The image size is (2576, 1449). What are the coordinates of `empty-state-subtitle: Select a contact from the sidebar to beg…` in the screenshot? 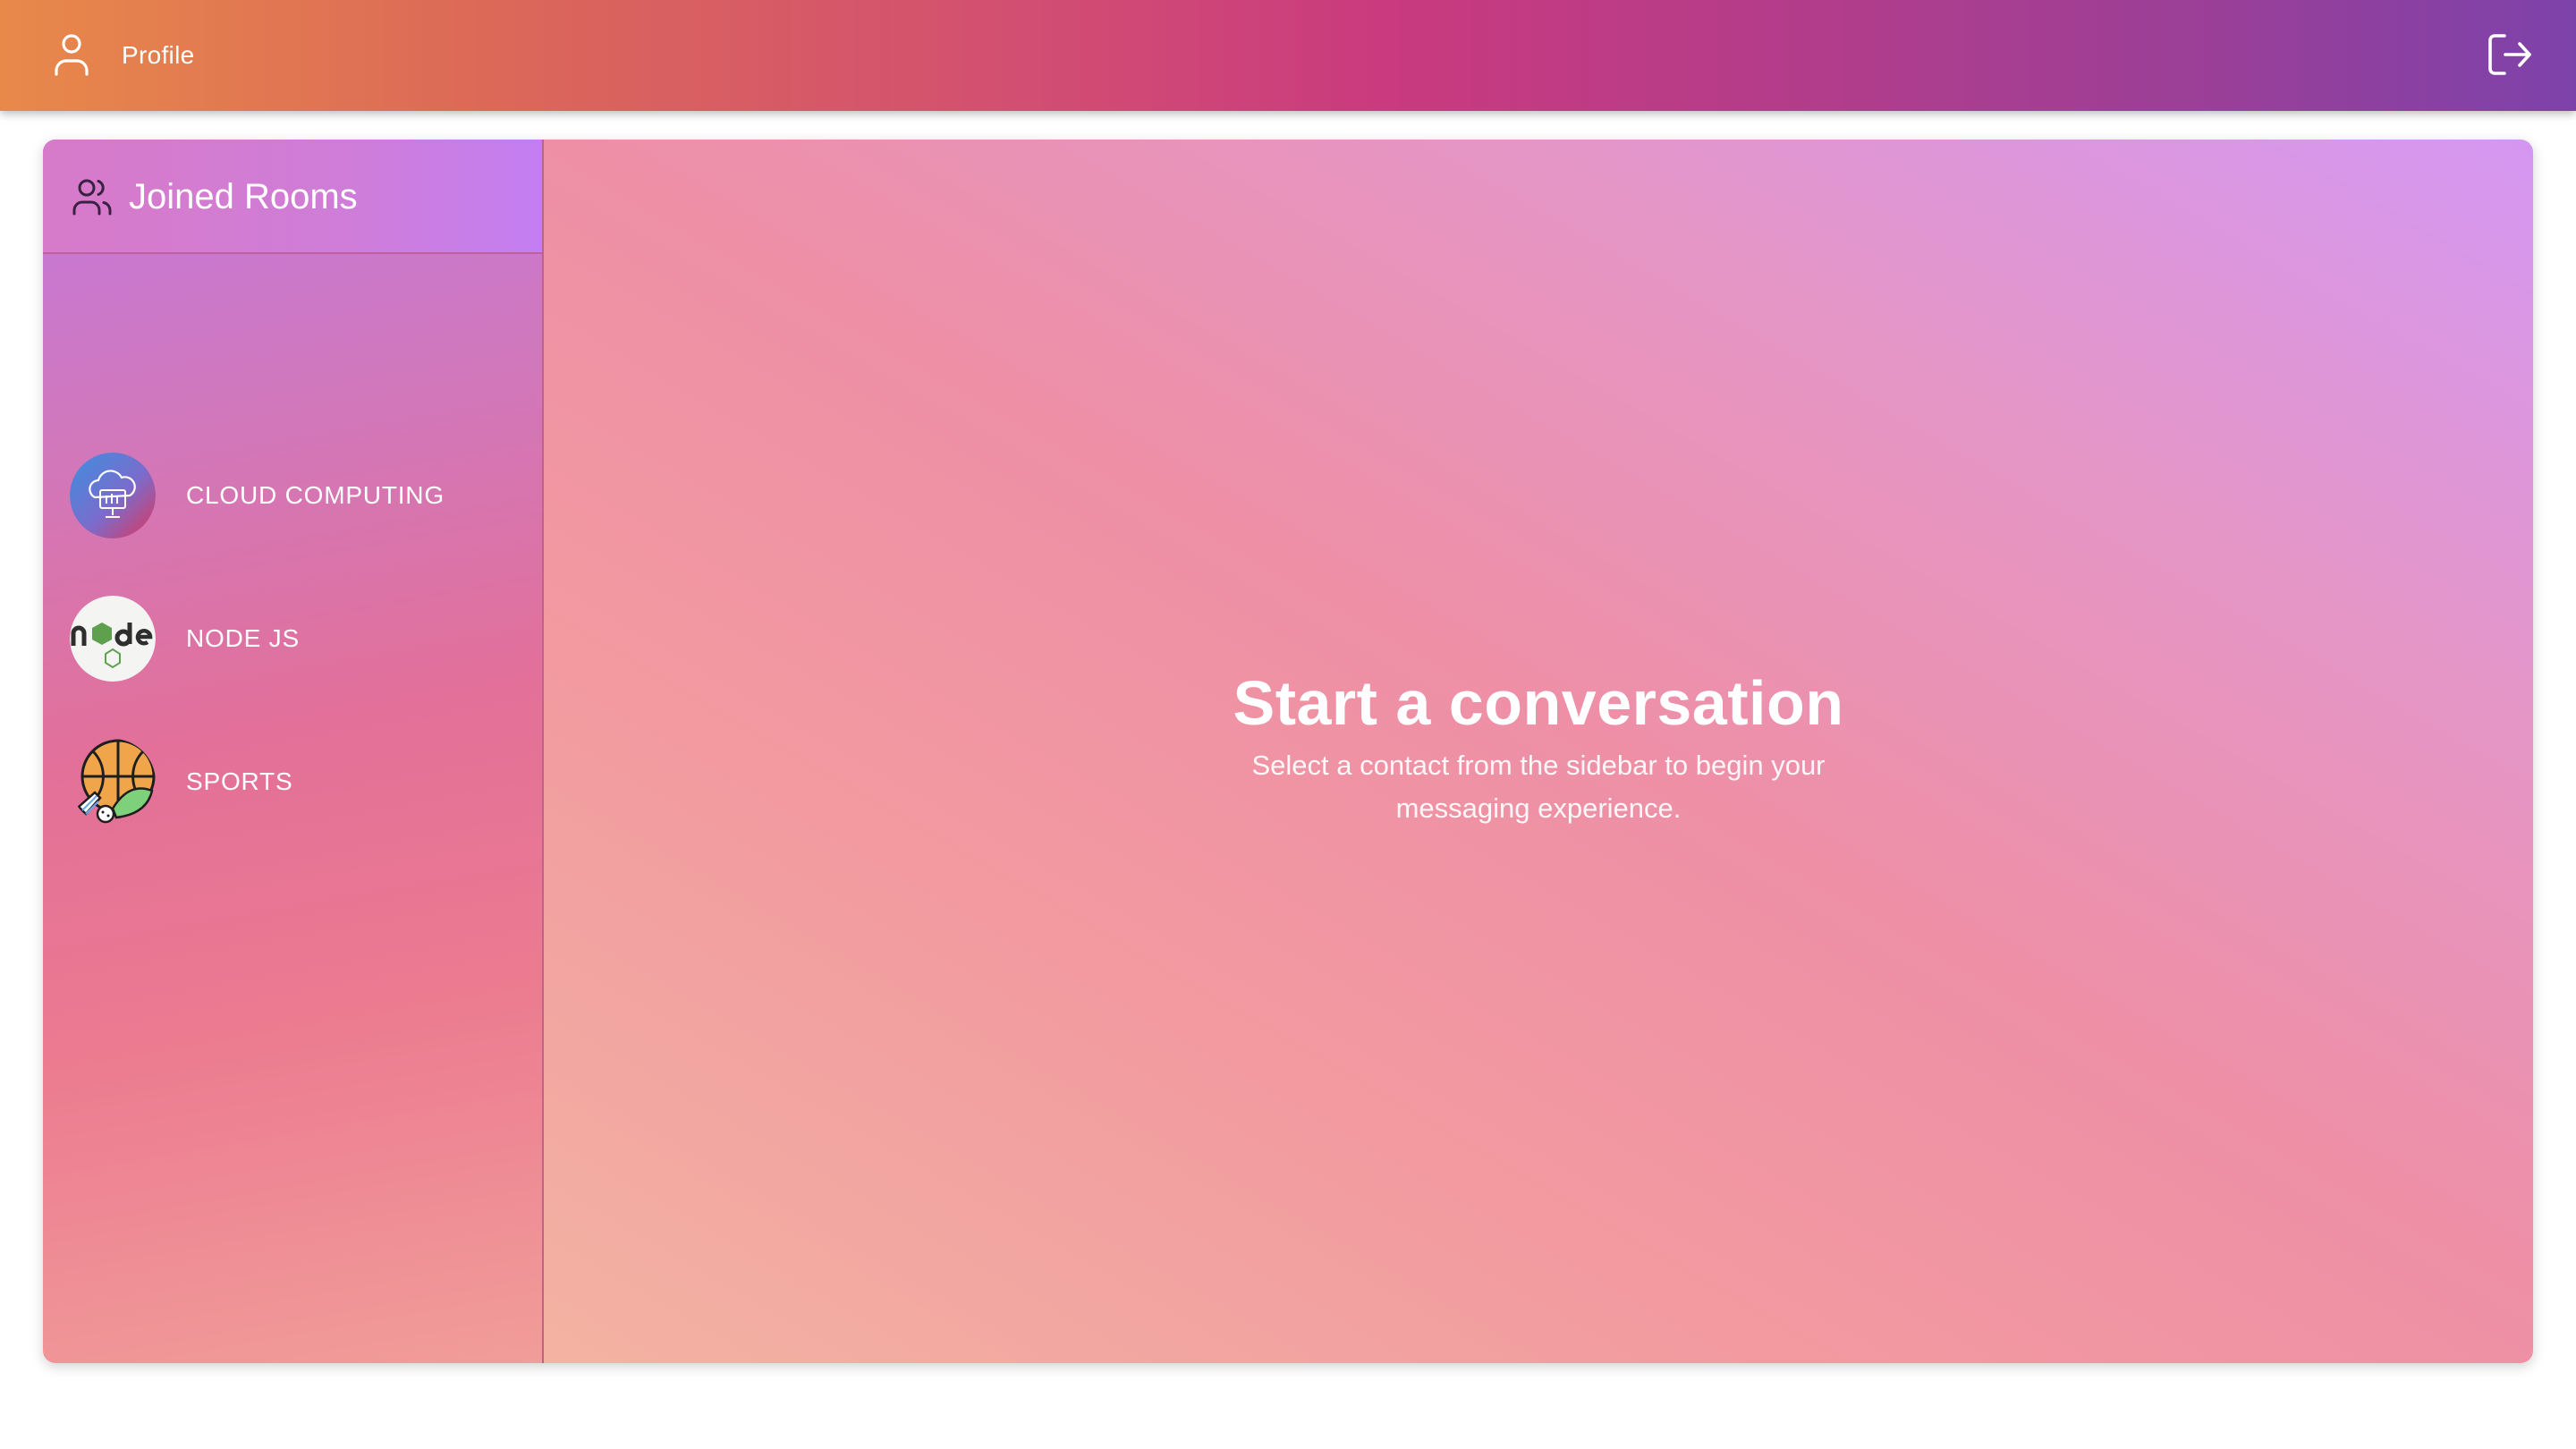 It's located at (1538, 787).